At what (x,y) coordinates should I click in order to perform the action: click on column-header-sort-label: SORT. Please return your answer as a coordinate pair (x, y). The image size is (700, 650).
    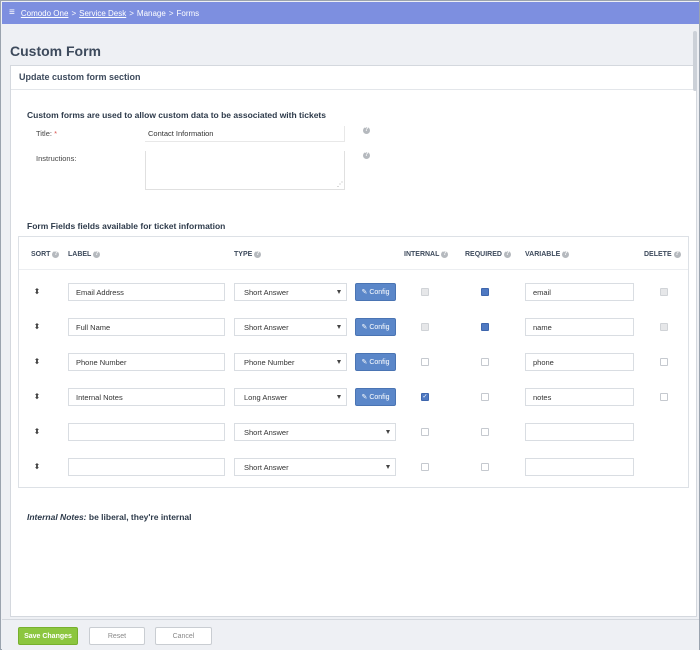
    Looking at the image, I should click on (41, 254).